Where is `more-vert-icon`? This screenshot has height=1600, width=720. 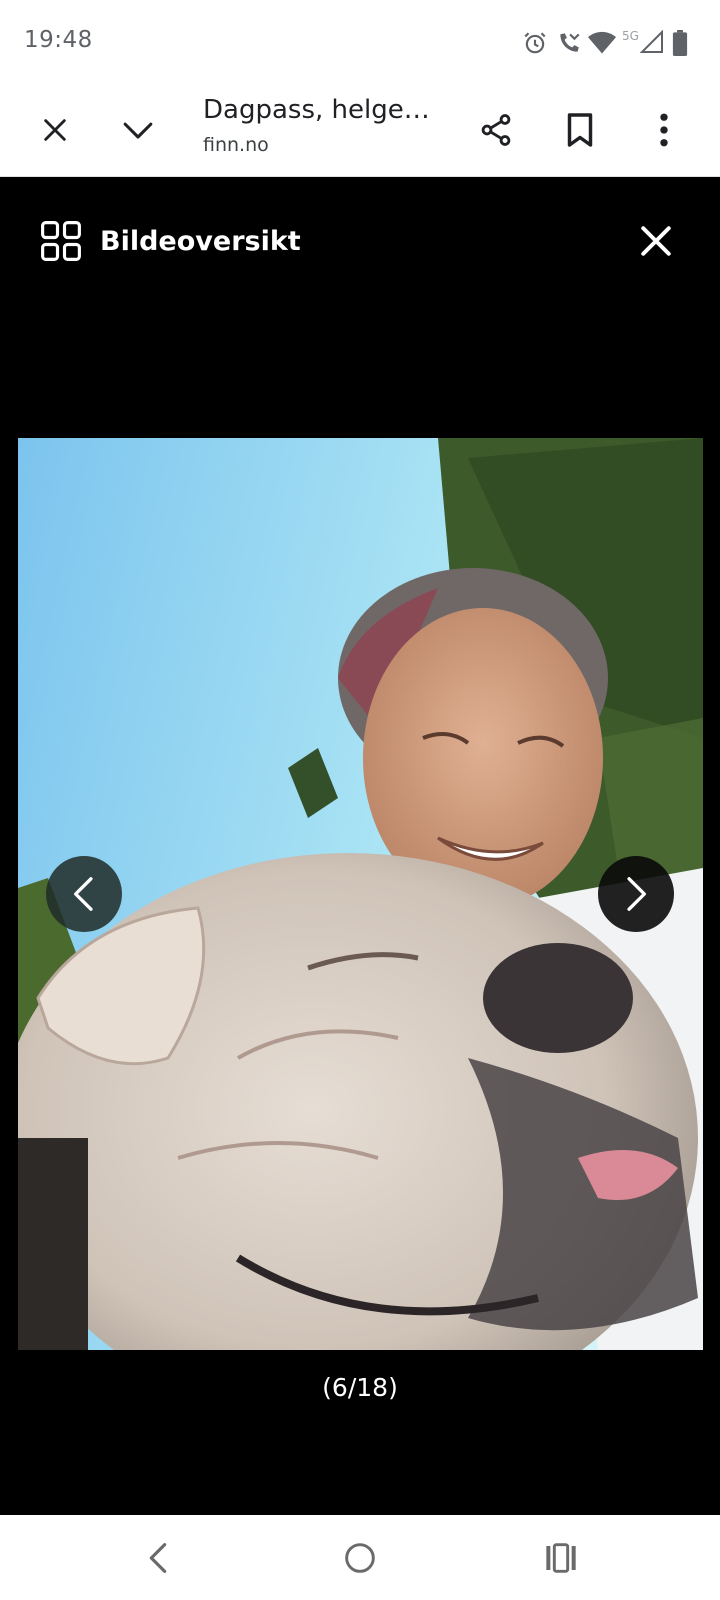 more-vert-icon is located at coordinates (664, 130).